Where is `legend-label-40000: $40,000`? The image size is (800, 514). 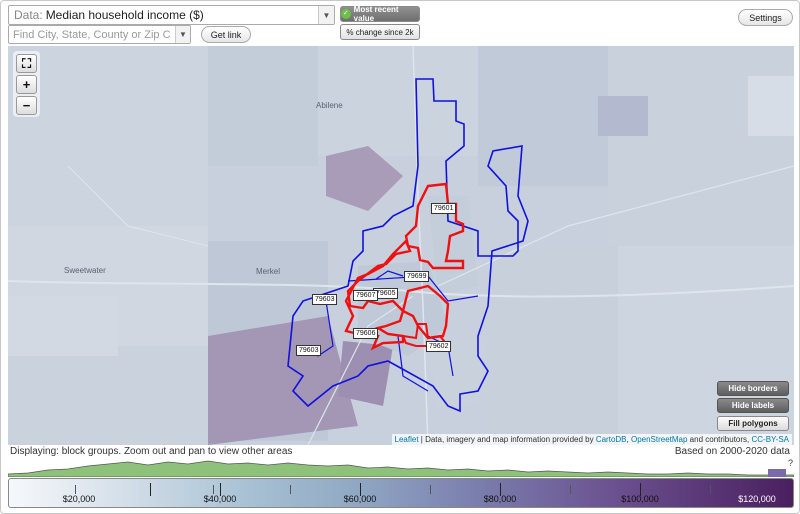 legend-label-40000: $40,000 is located at coordinates (220, 499).